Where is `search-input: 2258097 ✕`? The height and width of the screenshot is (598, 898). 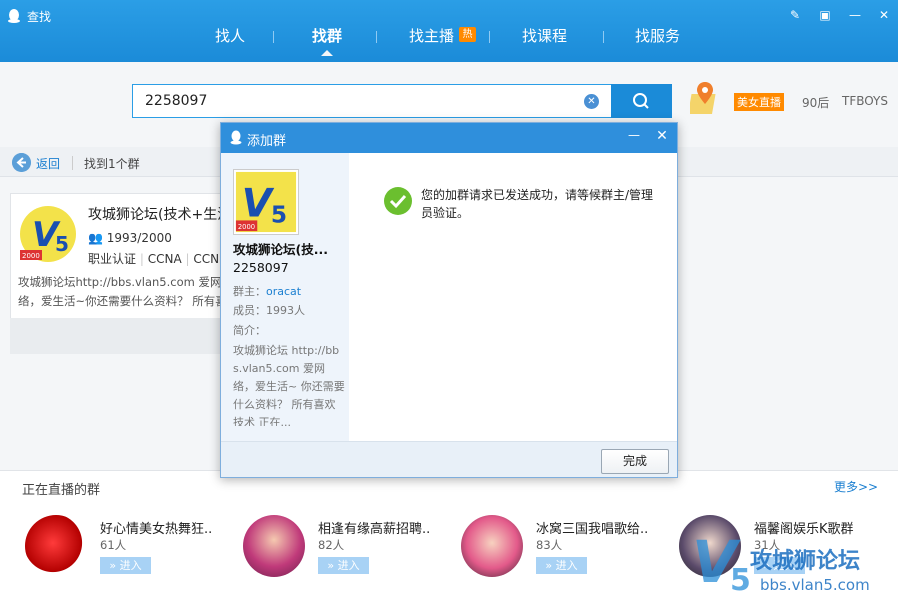
search-input: 2258097 ✕ is located at coordinates (372, 101).